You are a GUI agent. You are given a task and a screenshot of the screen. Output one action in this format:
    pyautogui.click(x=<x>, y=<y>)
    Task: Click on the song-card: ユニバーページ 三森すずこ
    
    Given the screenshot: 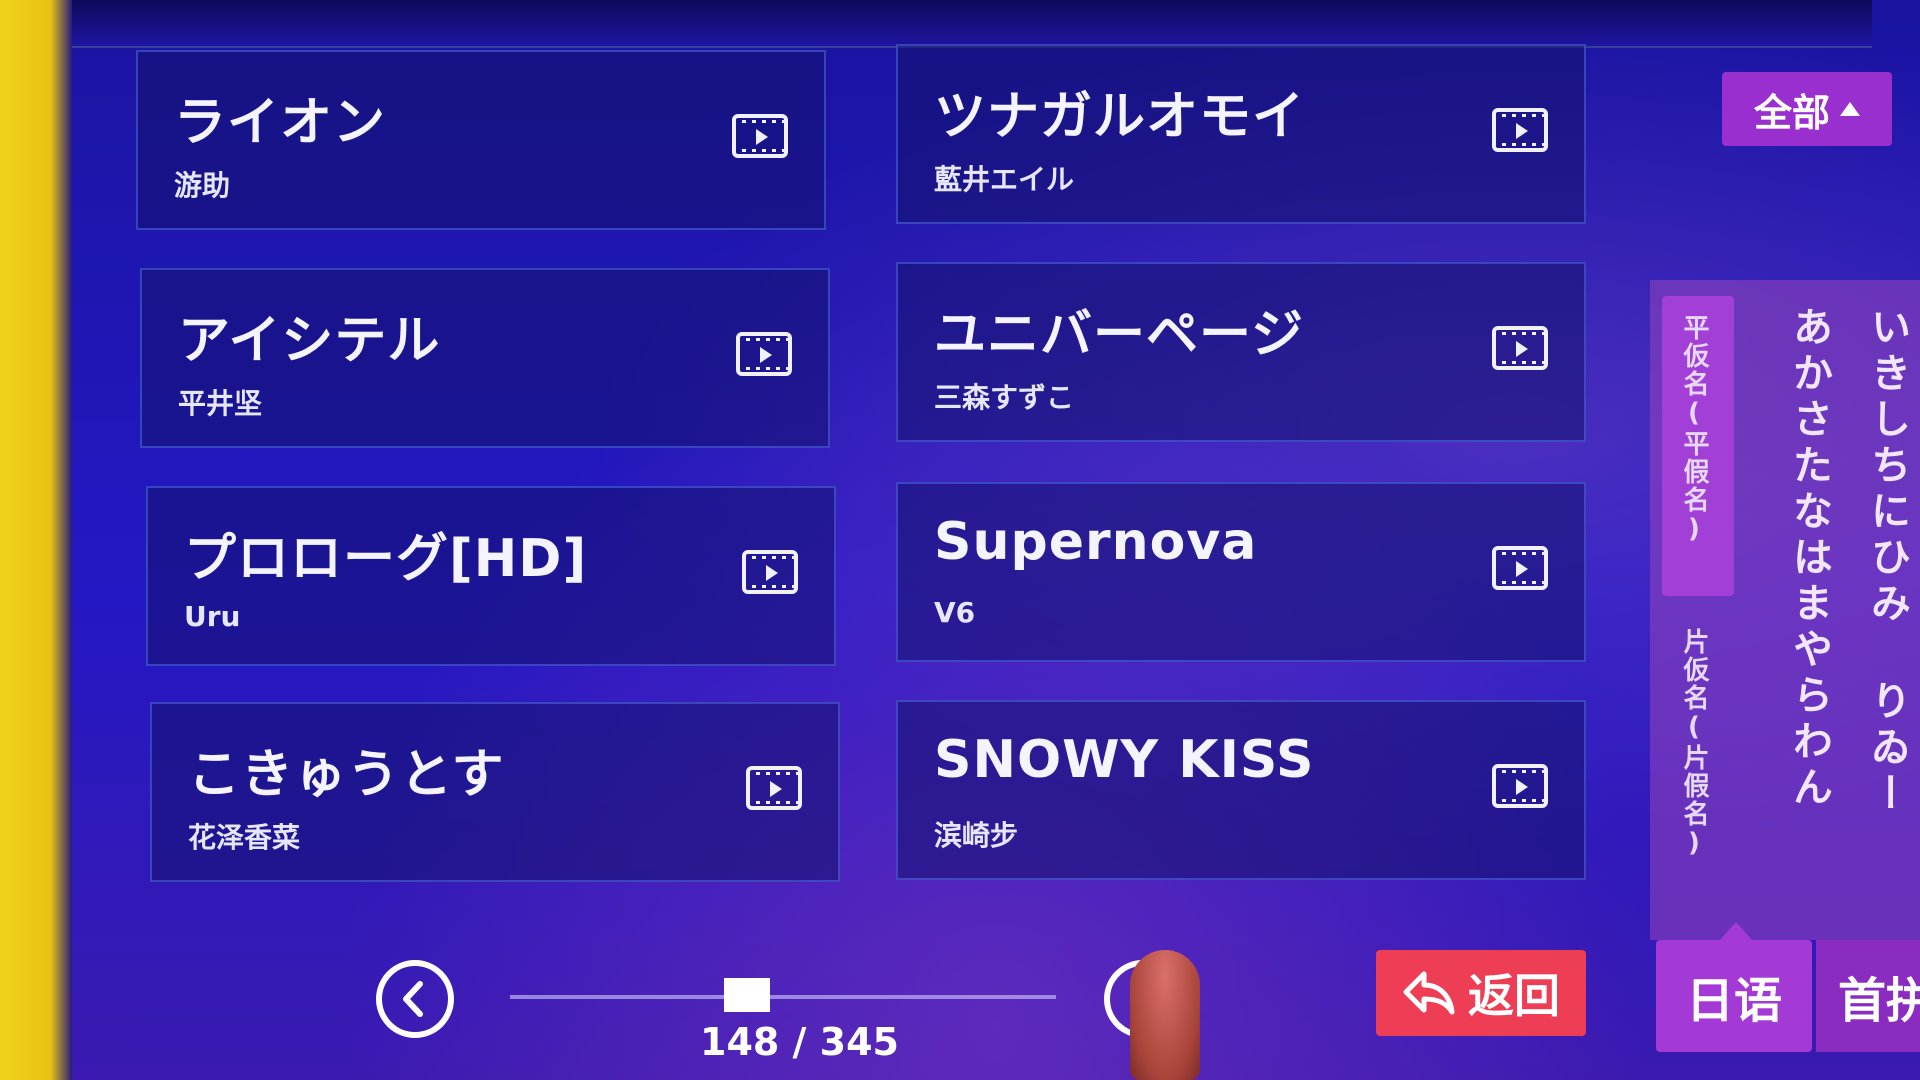 What is the action you would take?
    pyautogui.click(x=1241, y=352)
    